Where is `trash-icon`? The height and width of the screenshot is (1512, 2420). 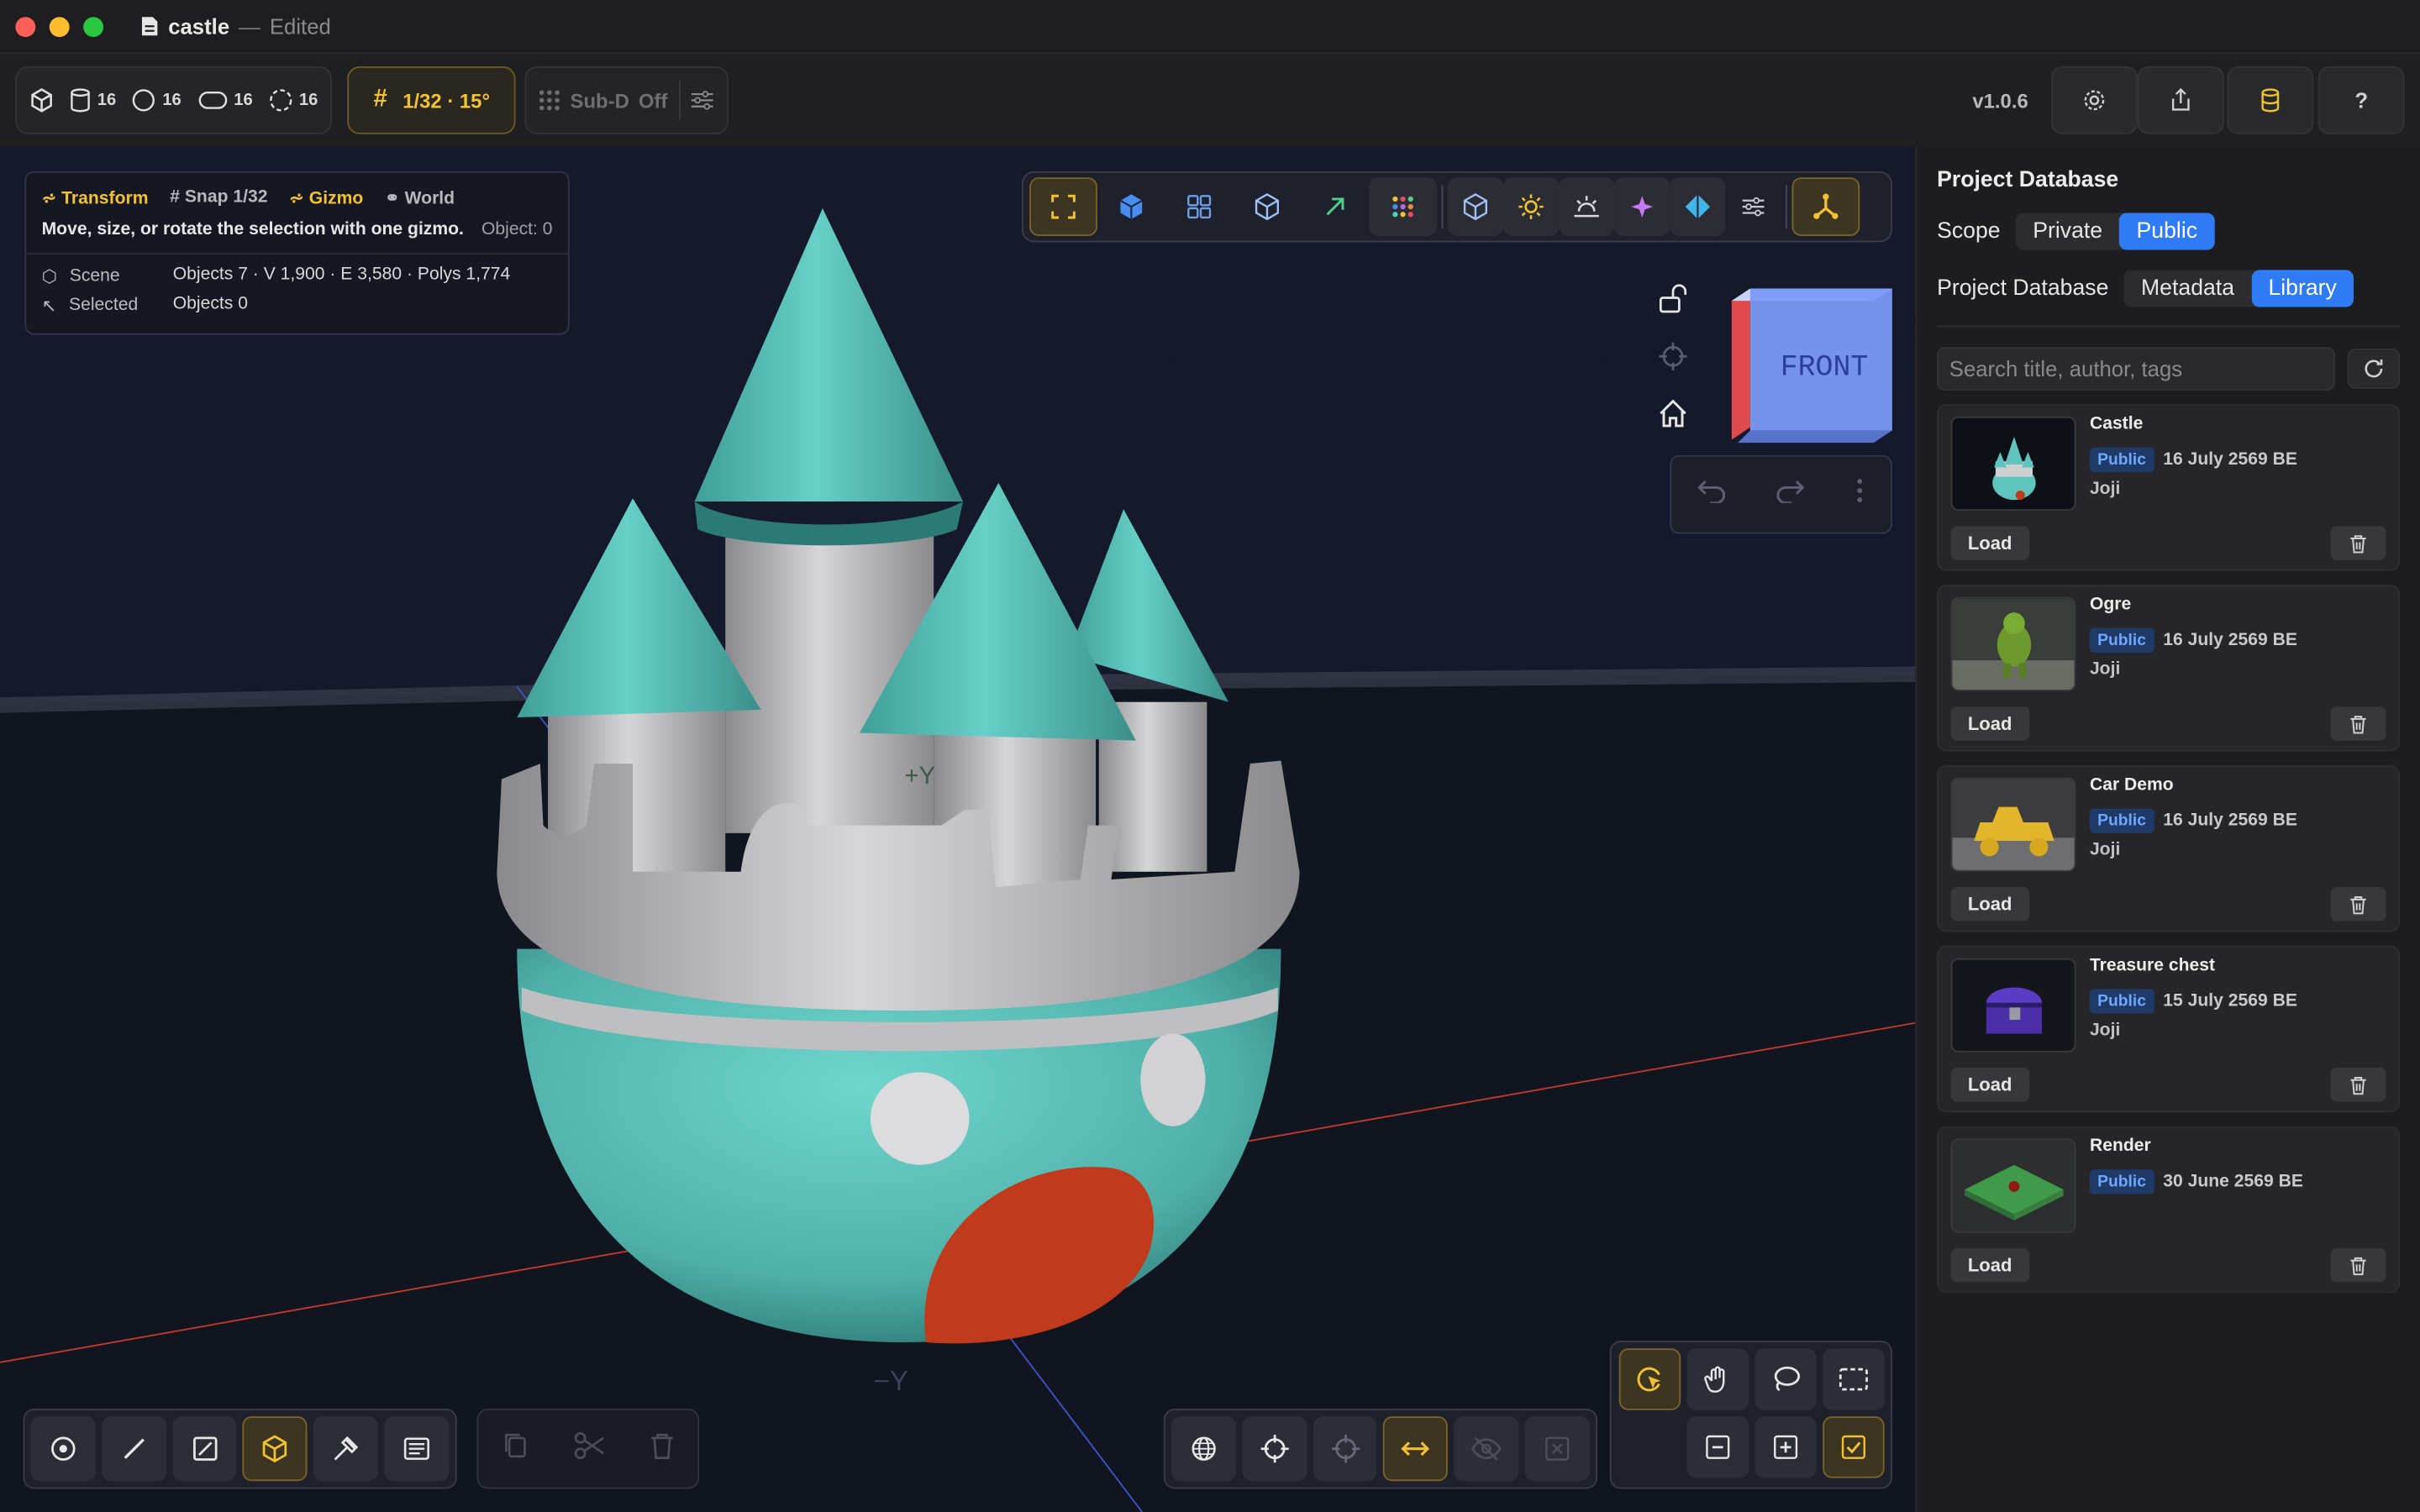
trash-icon is located at coordinates (2358, 724).